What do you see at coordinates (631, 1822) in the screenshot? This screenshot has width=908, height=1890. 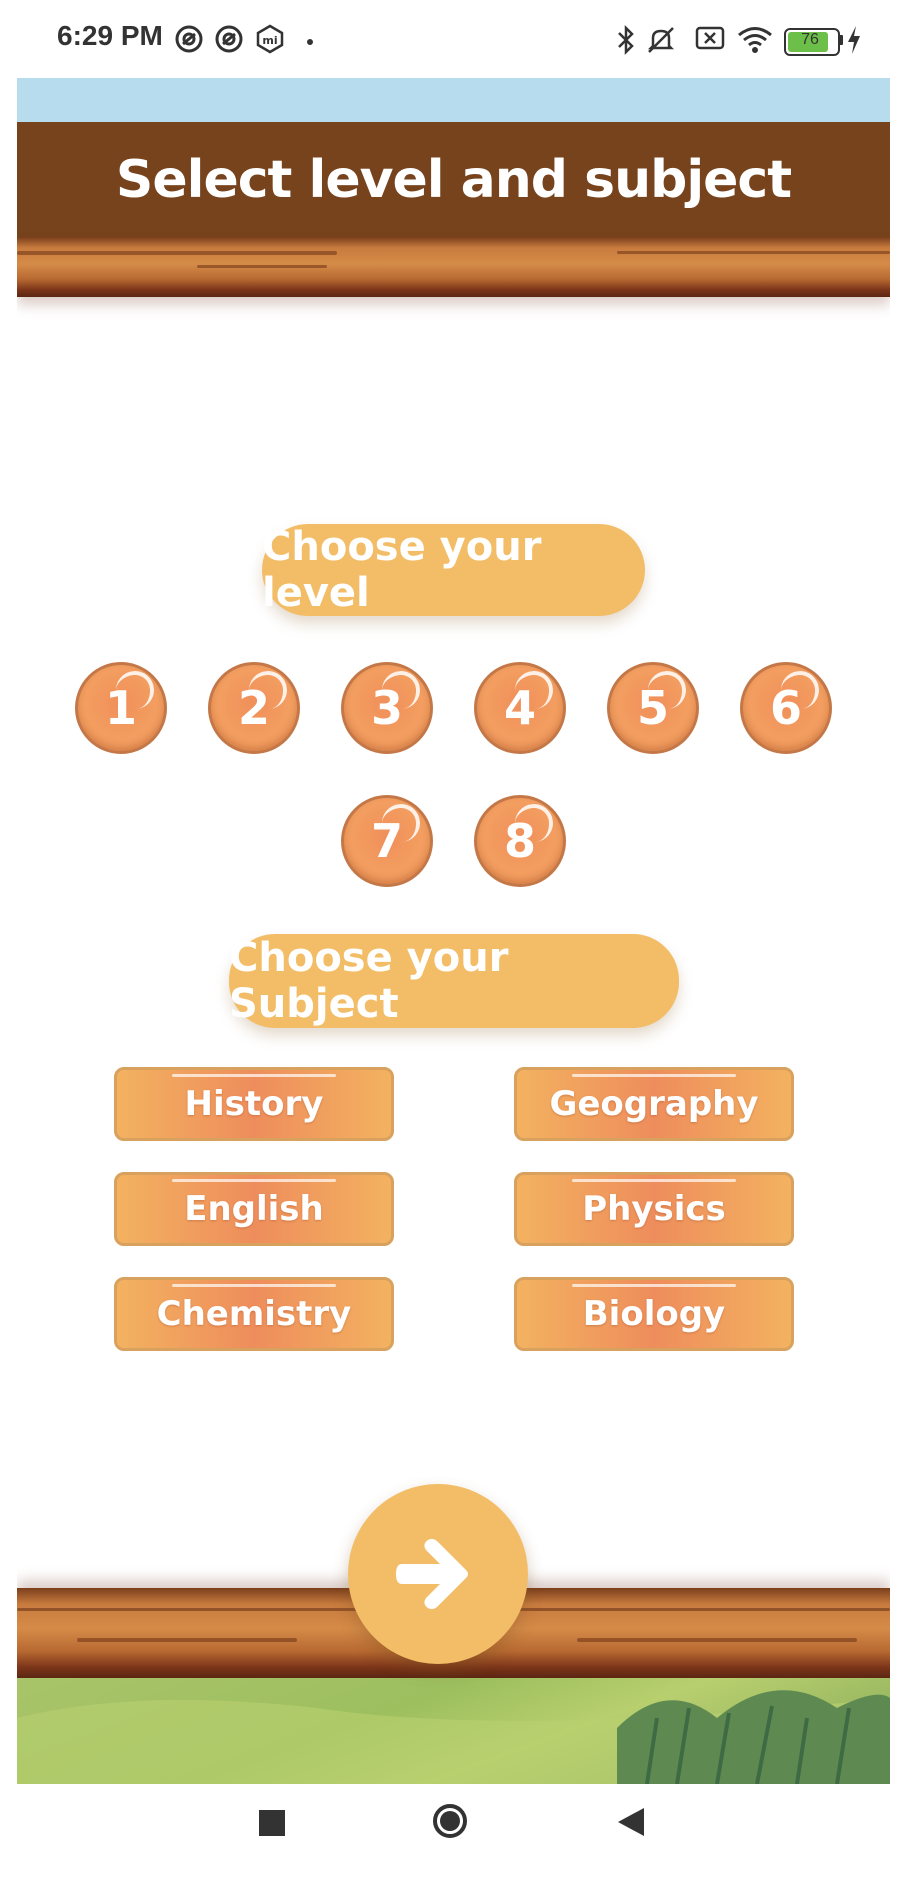 I see `triangle-back-icon` at bounding box center [631, 1822].